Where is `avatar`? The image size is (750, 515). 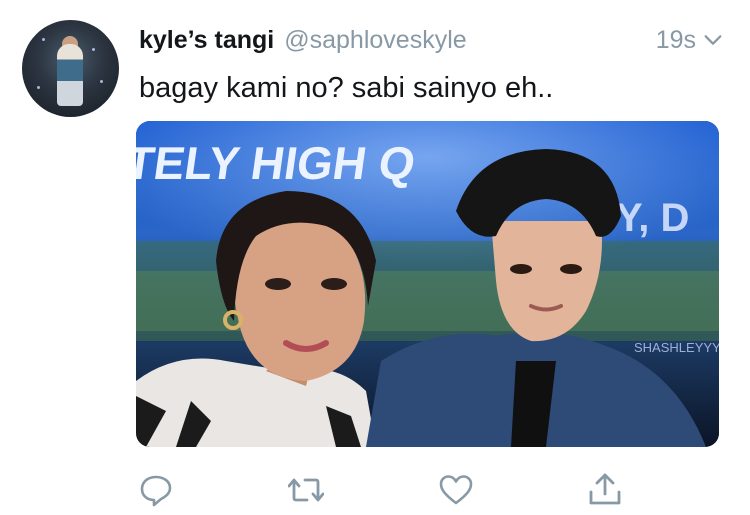 avatar is located at coordinates (70, 68).